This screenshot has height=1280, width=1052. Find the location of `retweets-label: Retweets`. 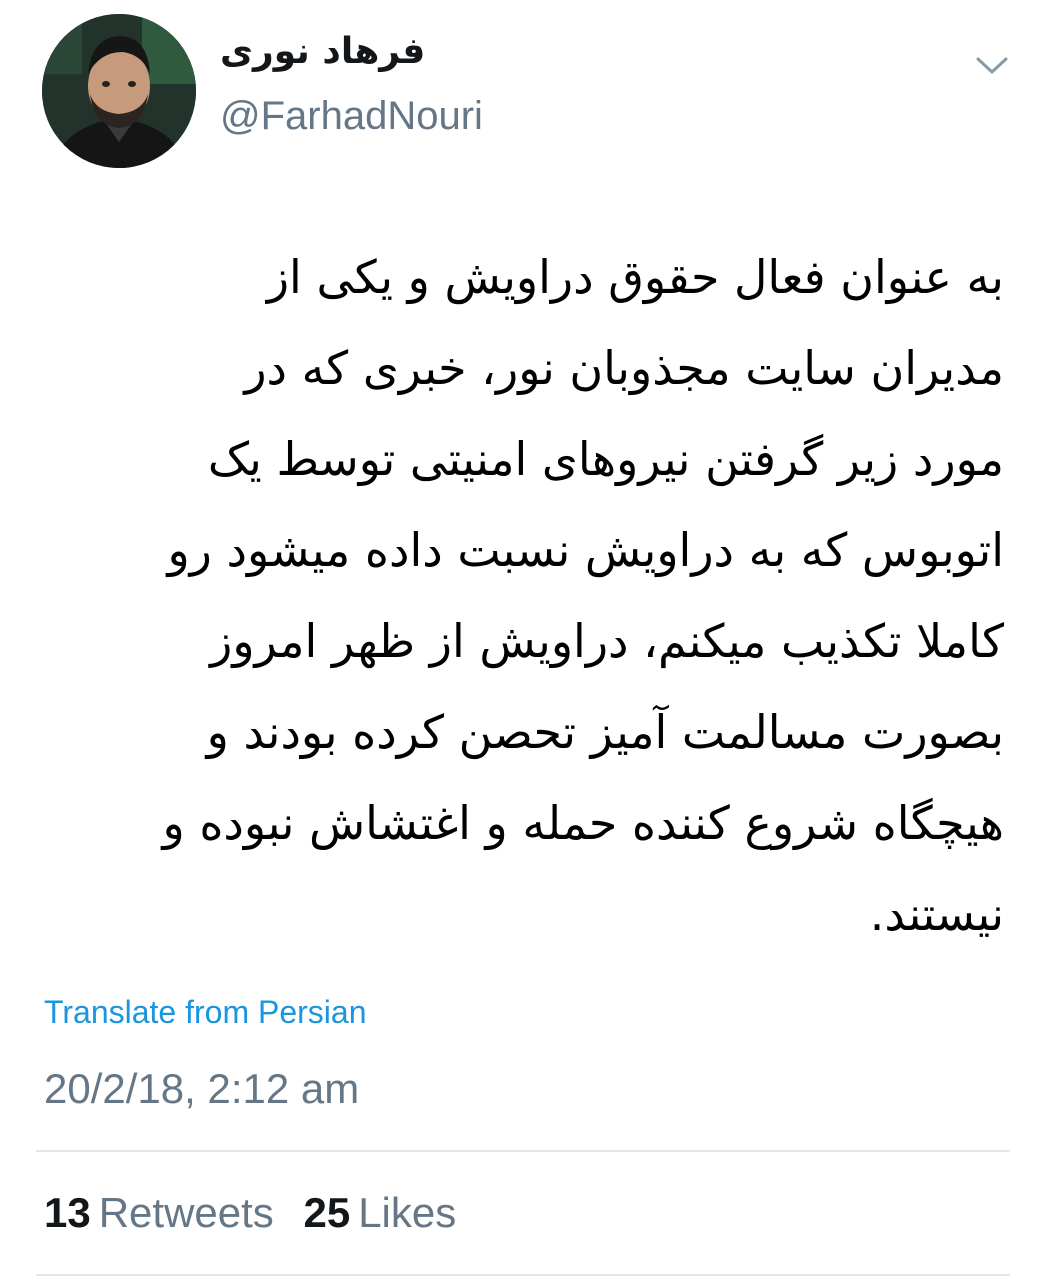

retweets-label: Retweets is located at coordinates (186, 1212).